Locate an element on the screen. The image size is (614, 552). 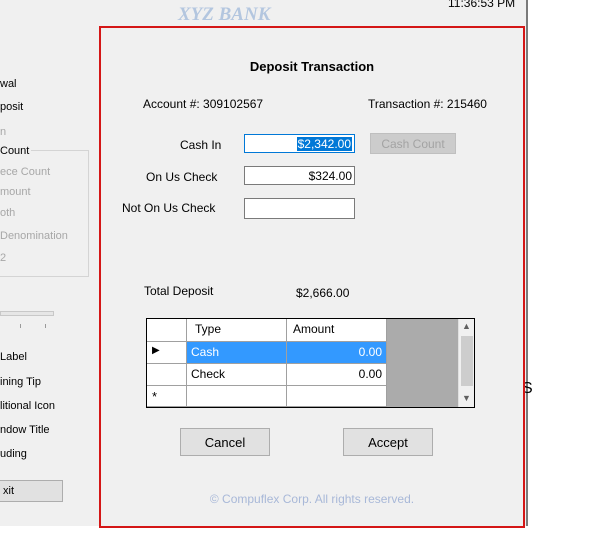
clock: 11:36:53 PM is located at coordinates (482, 5).